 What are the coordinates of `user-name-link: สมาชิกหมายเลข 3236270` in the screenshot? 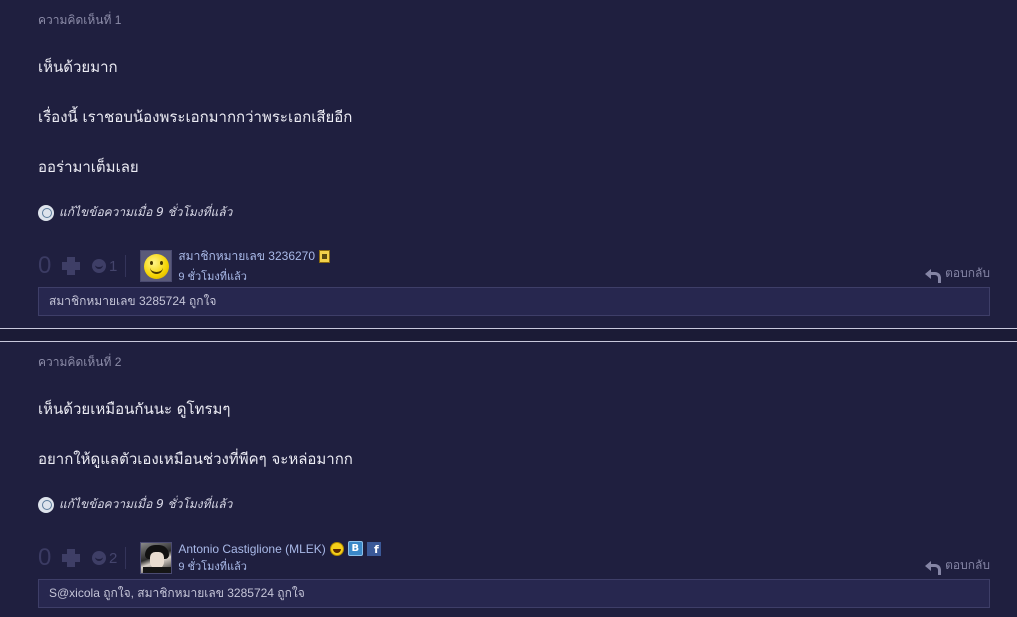 It's located at (246, 256).